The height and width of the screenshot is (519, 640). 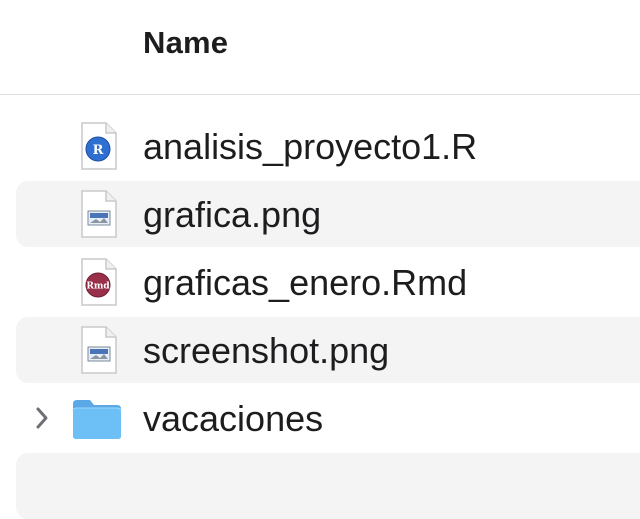 What do you see at coordinates (233, 418) in the screenshot?
I see `folder-name: vacaciones` at bounding box center [233, 418].